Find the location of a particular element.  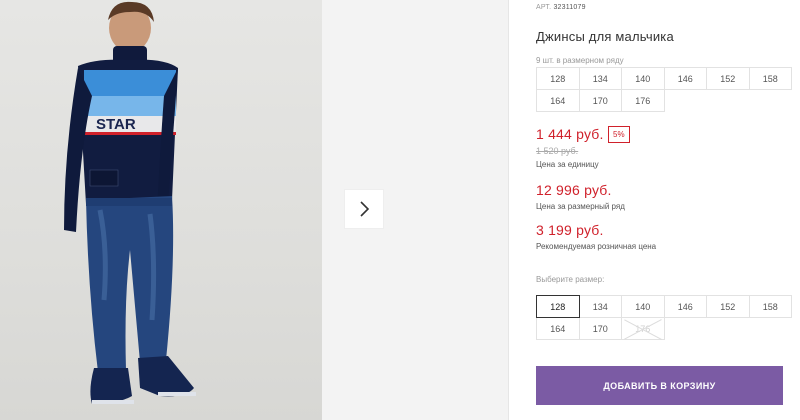

row-size-cell: 164 is located at coordinates (558, 100).